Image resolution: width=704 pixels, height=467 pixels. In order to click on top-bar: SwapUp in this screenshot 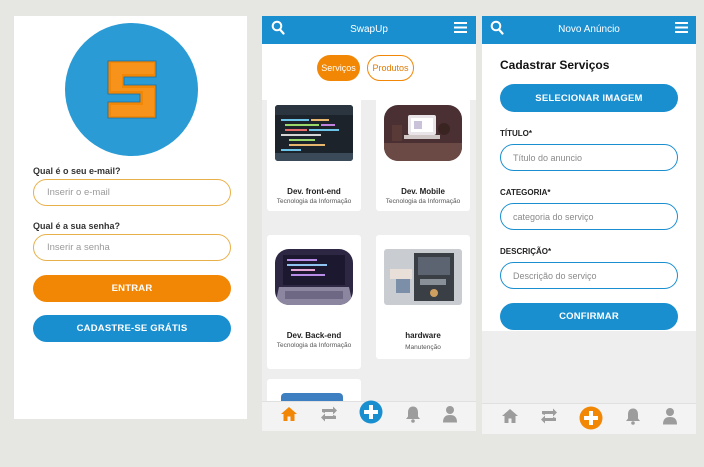, I will do `click(369, 30)`.